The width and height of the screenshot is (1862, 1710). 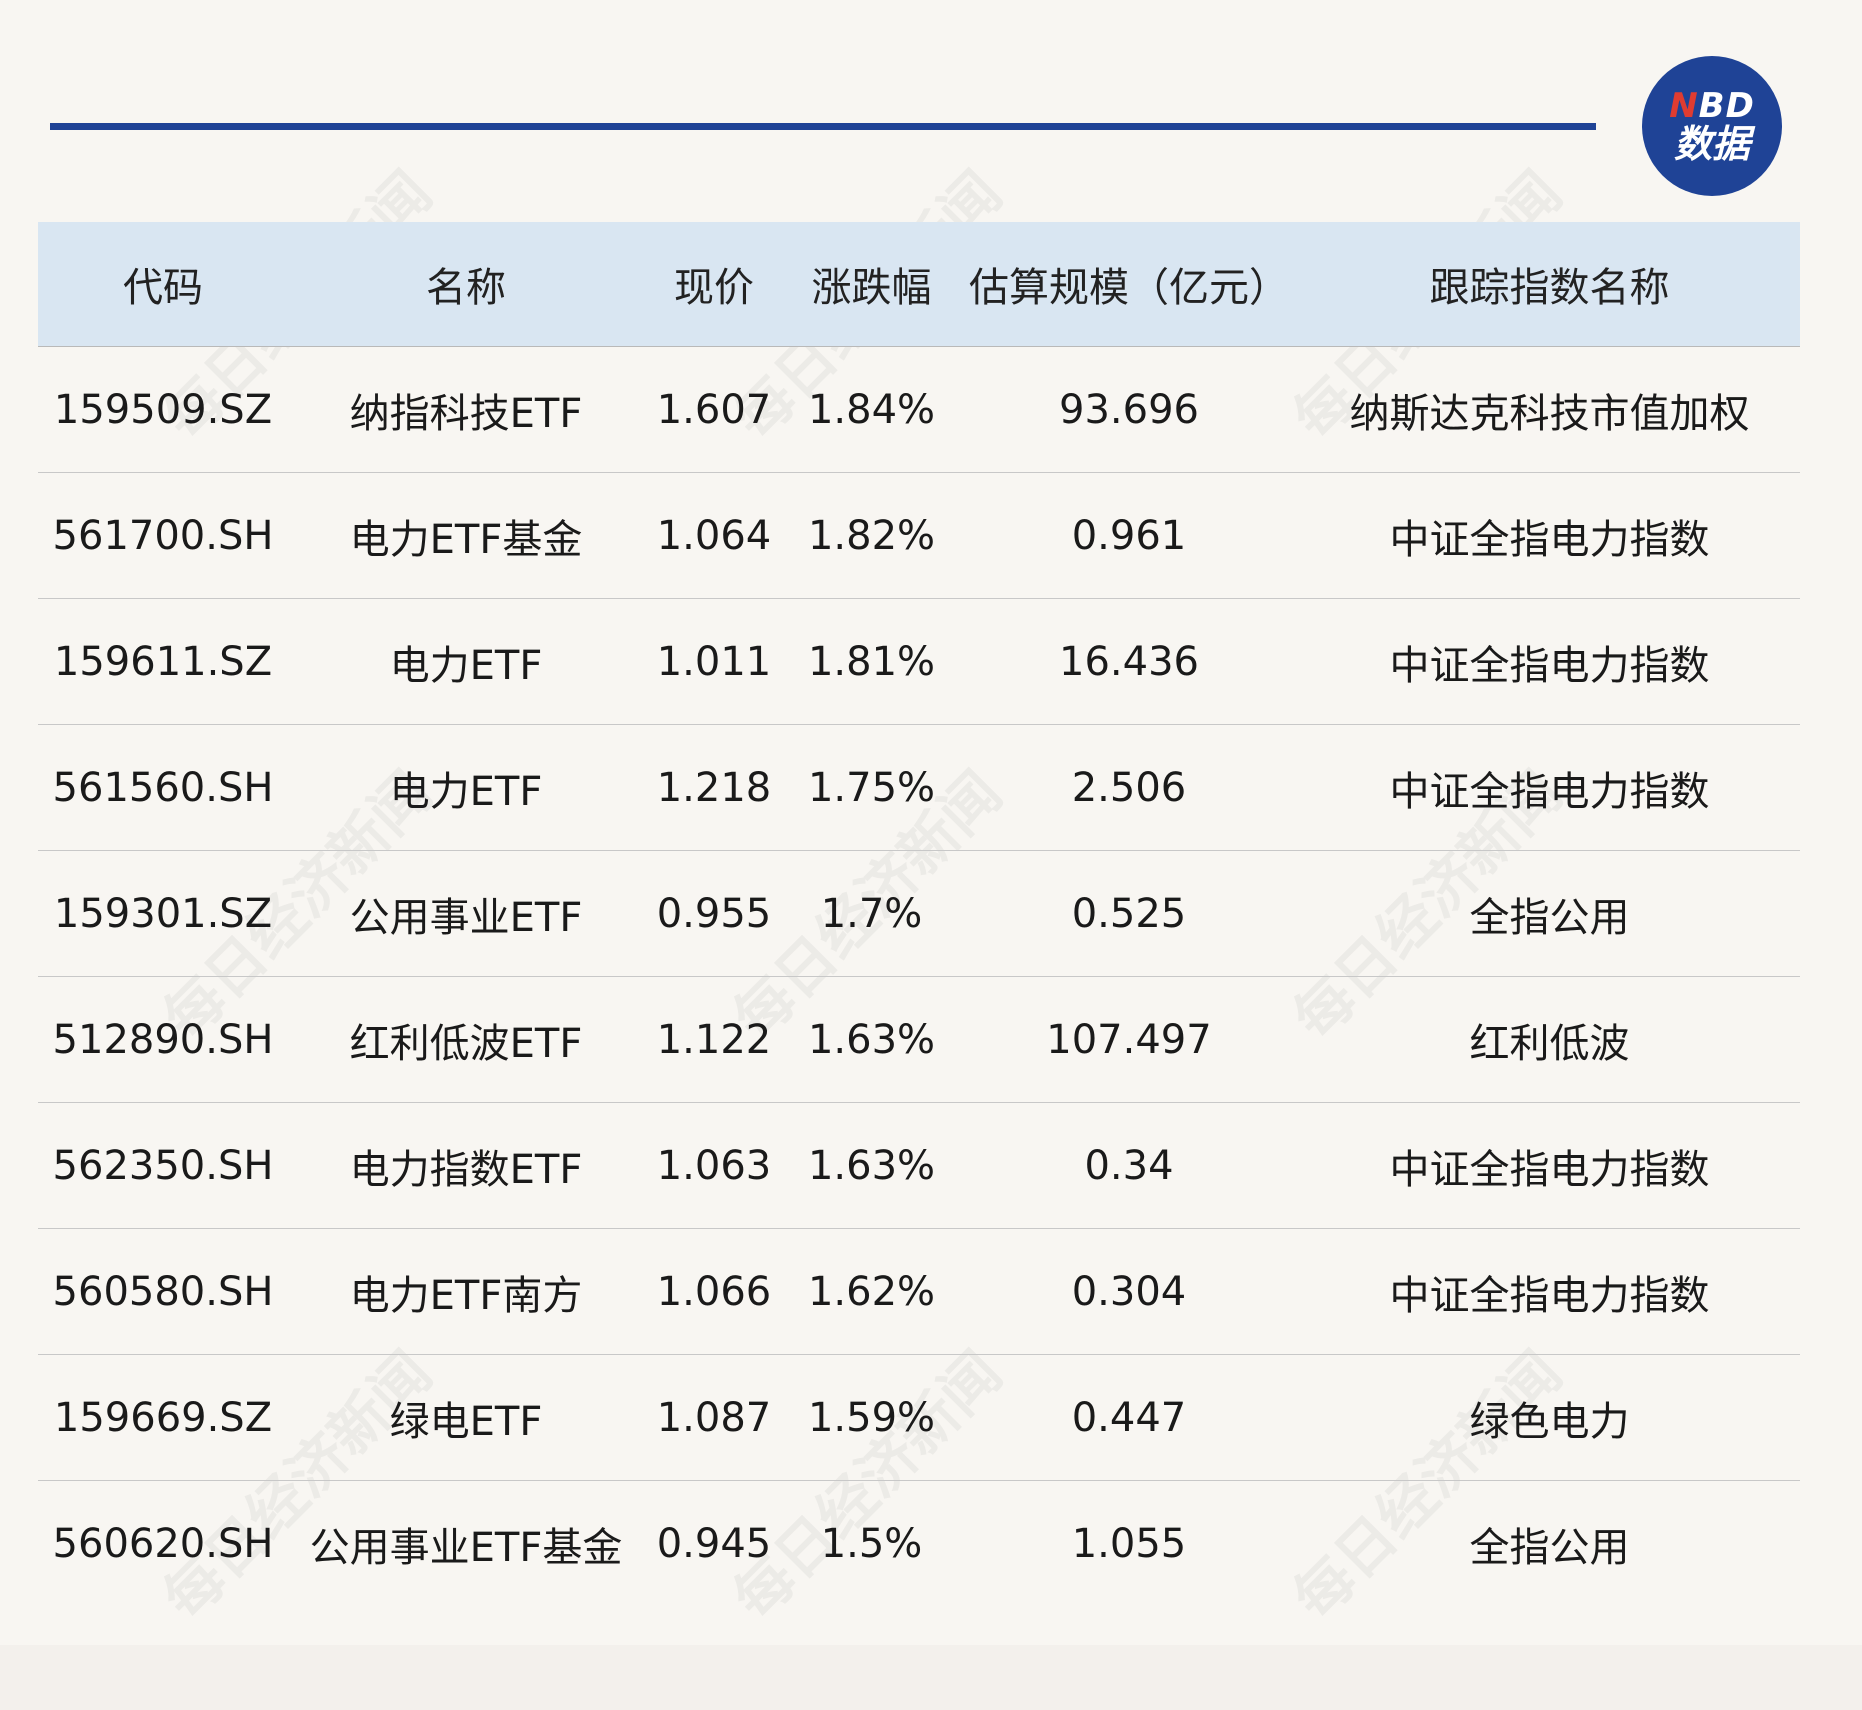 I want to click on nbd-logo: NBD 数据, so click(x=1712, y=126).